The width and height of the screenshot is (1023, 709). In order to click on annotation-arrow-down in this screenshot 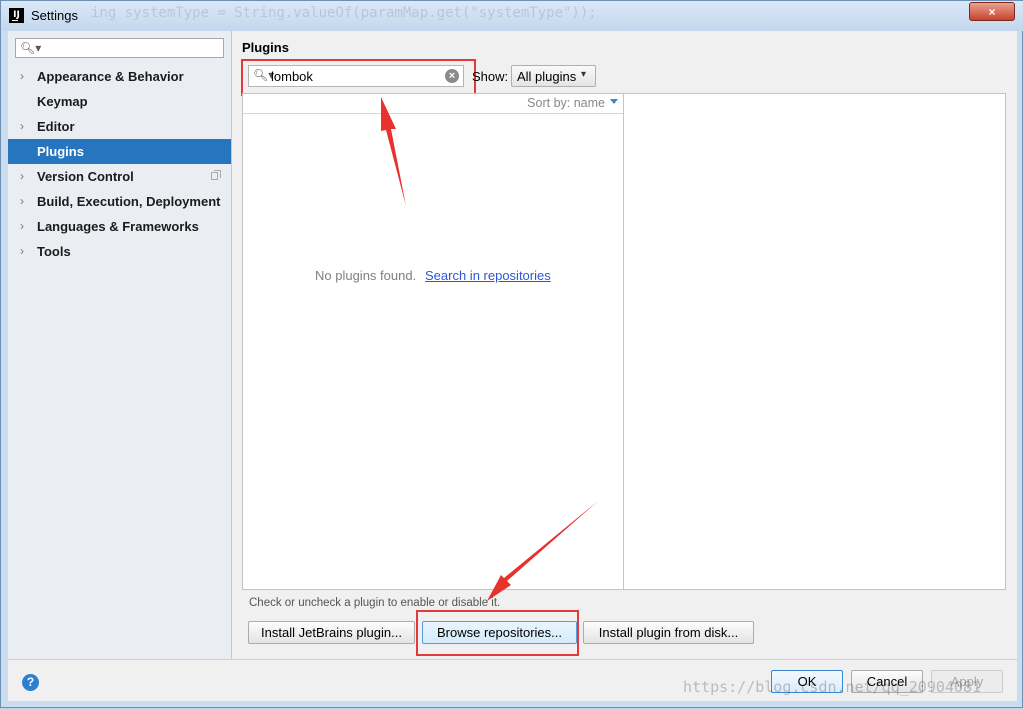, I will do `click(542, 551)`.